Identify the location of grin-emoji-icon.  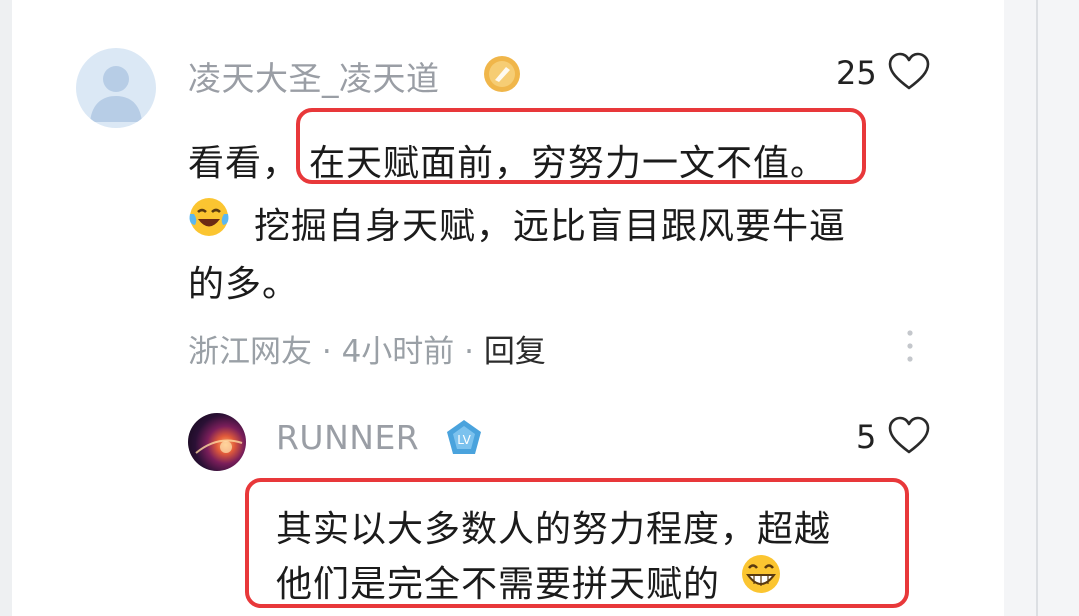
(761, 574).